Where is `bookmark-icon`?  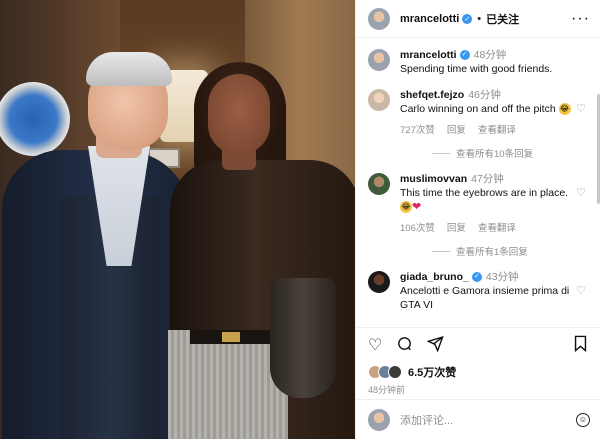 bookmark-icon is located at coordinates (580, 346).